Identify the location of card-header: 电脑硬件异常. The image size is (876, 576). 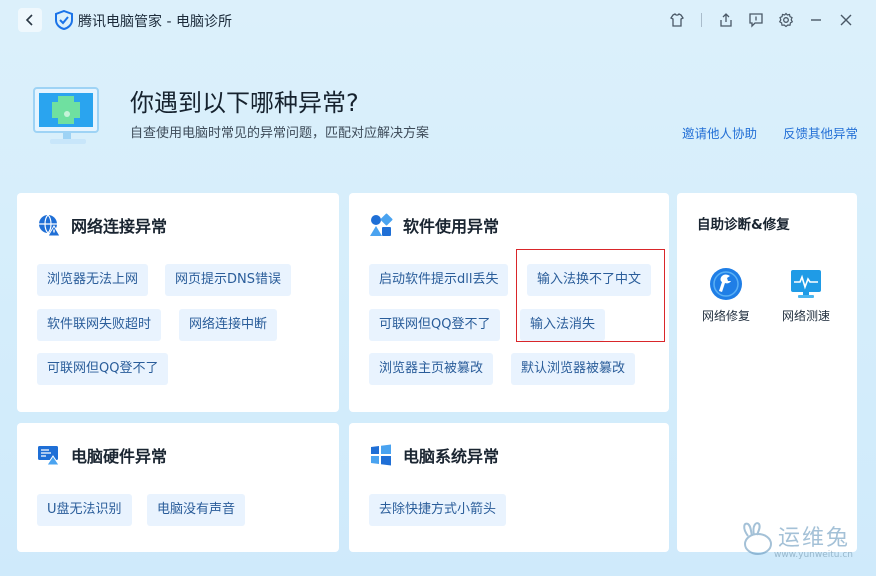
(102, 455).